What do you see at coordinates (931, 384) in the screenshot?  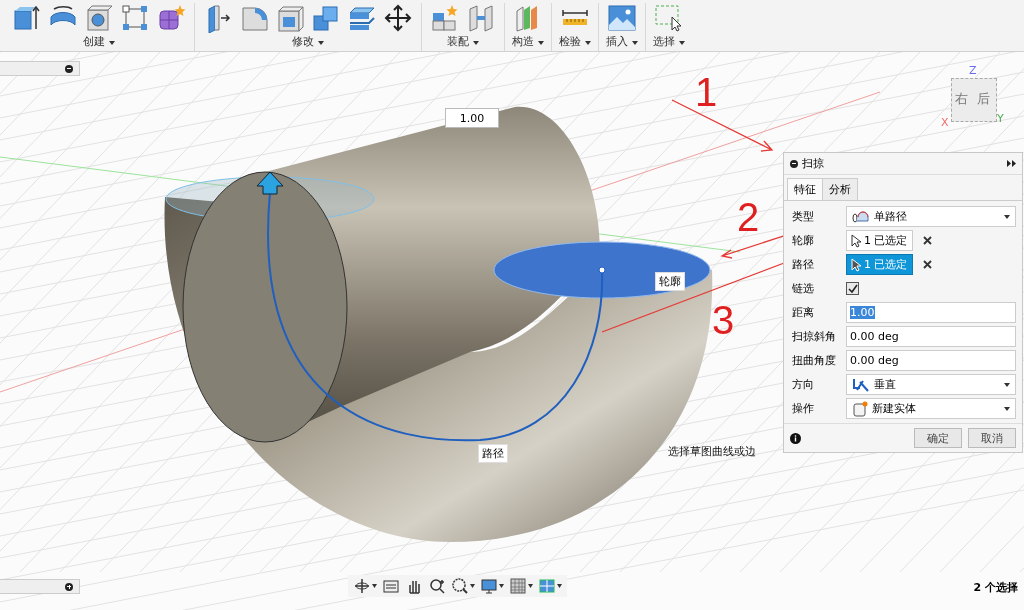 I see `dropdown: 垂直` at bounding box center [931, 384].